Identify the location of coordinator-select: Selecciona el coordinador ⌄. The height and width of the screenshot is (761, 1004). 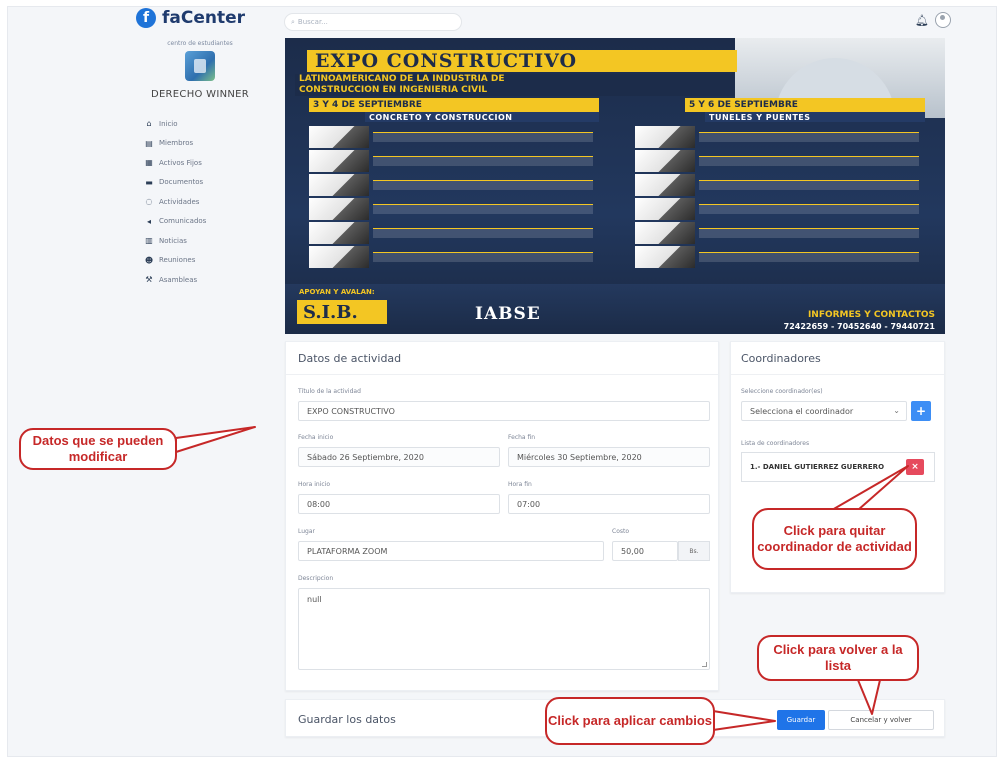
(824, 411).